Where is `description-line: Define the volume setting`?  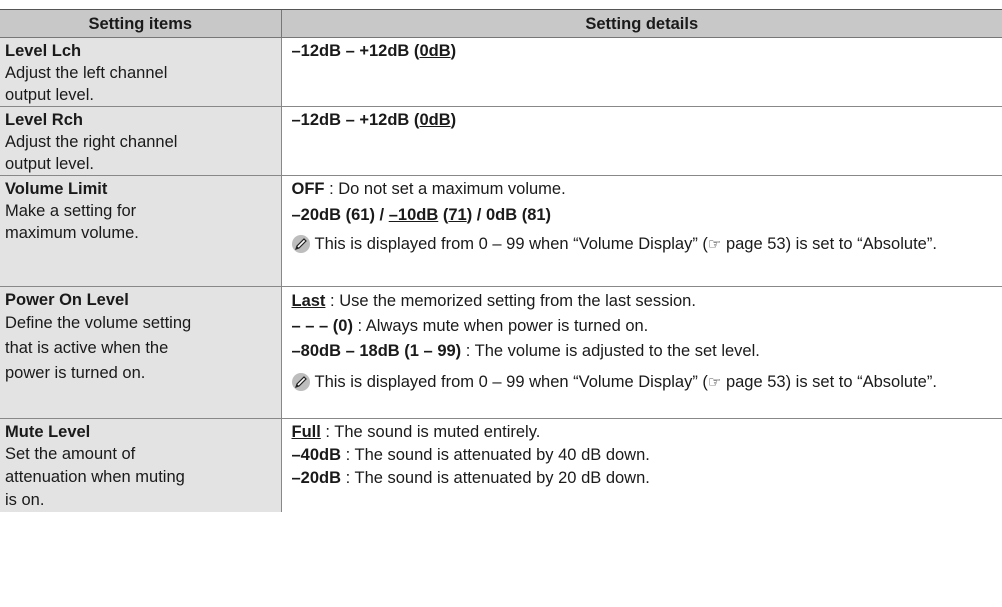
description-line: Define the volume setting is located at coordinates (98, 323).